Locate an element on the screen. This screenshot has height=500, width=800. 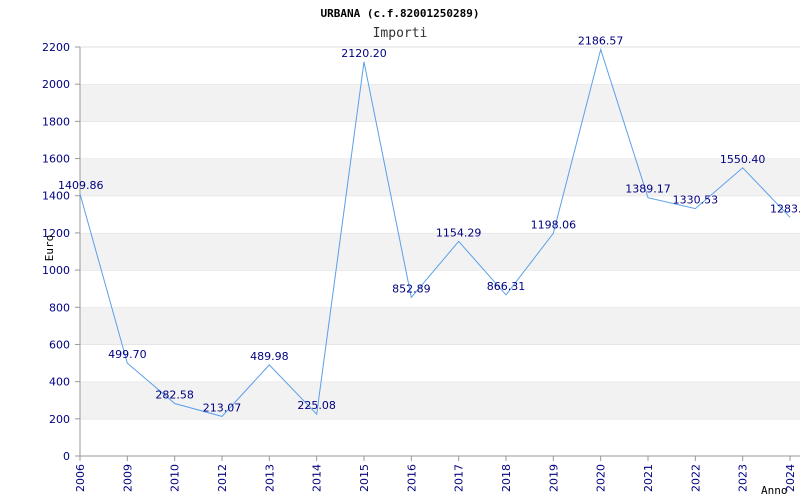
y-tick-label: 2200 is located at coordinates (56, 47).